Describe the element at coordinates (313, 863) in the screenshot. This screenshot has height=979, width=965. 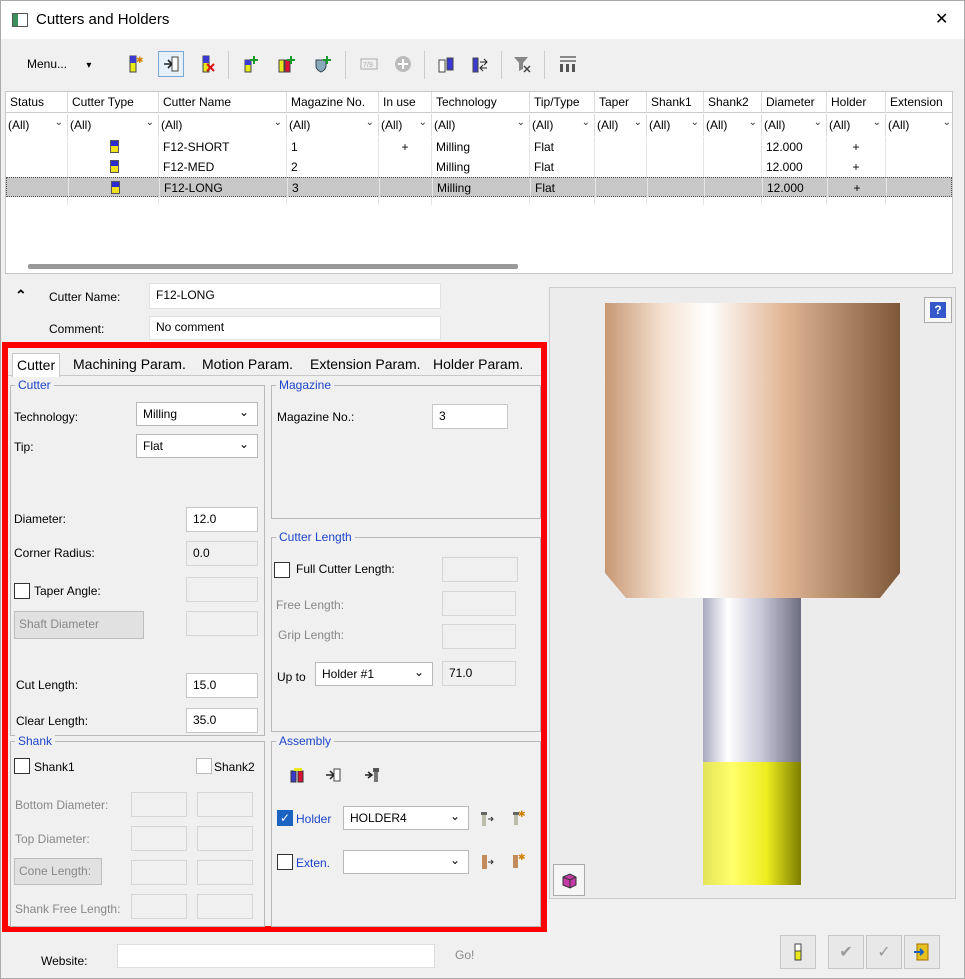
I see `exten-label: Exten.` at that location.